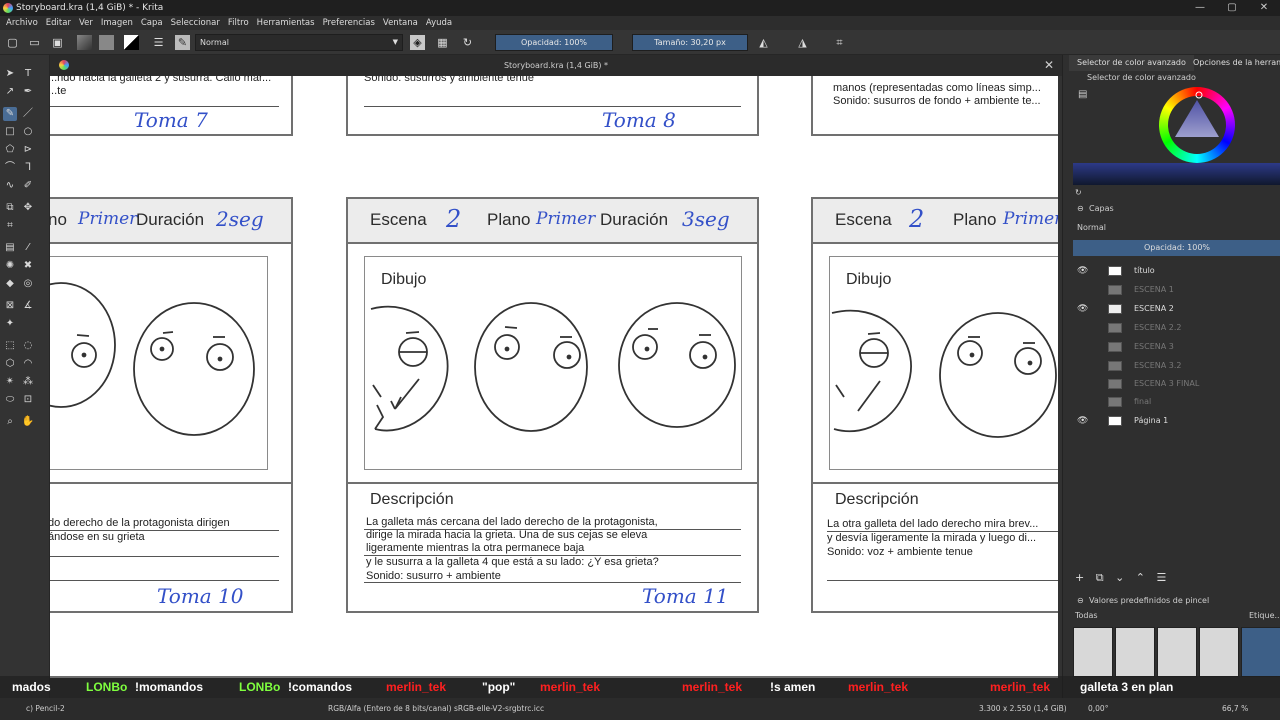 The image size is (1280, 720). I want to click on eraser-icon: ◈, so click(417, 42).